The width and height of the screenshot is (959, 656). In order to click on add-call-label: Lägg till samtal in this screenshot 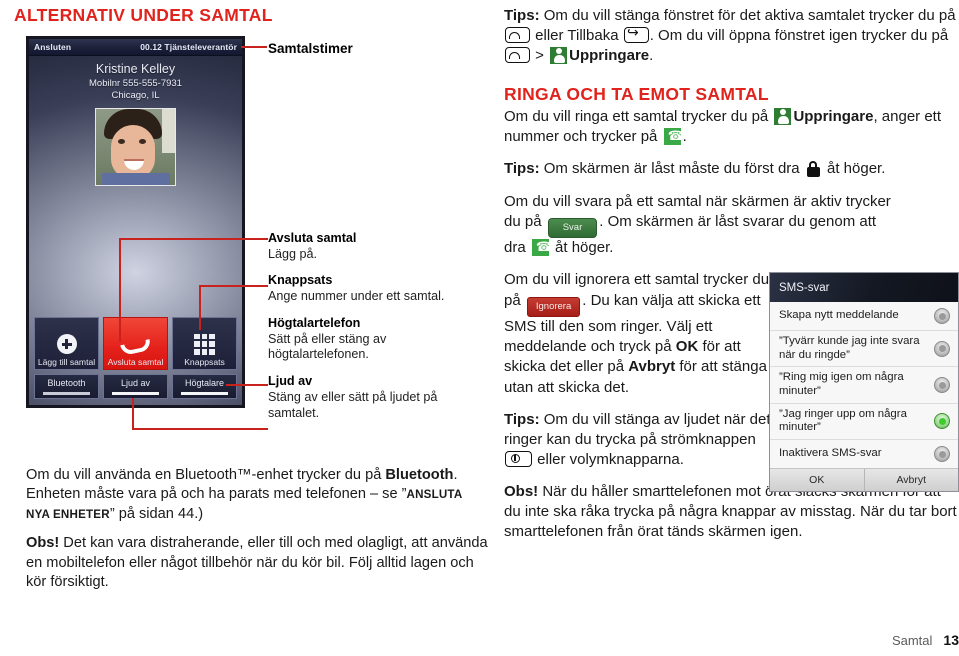, I will do `click(66, 361)`.